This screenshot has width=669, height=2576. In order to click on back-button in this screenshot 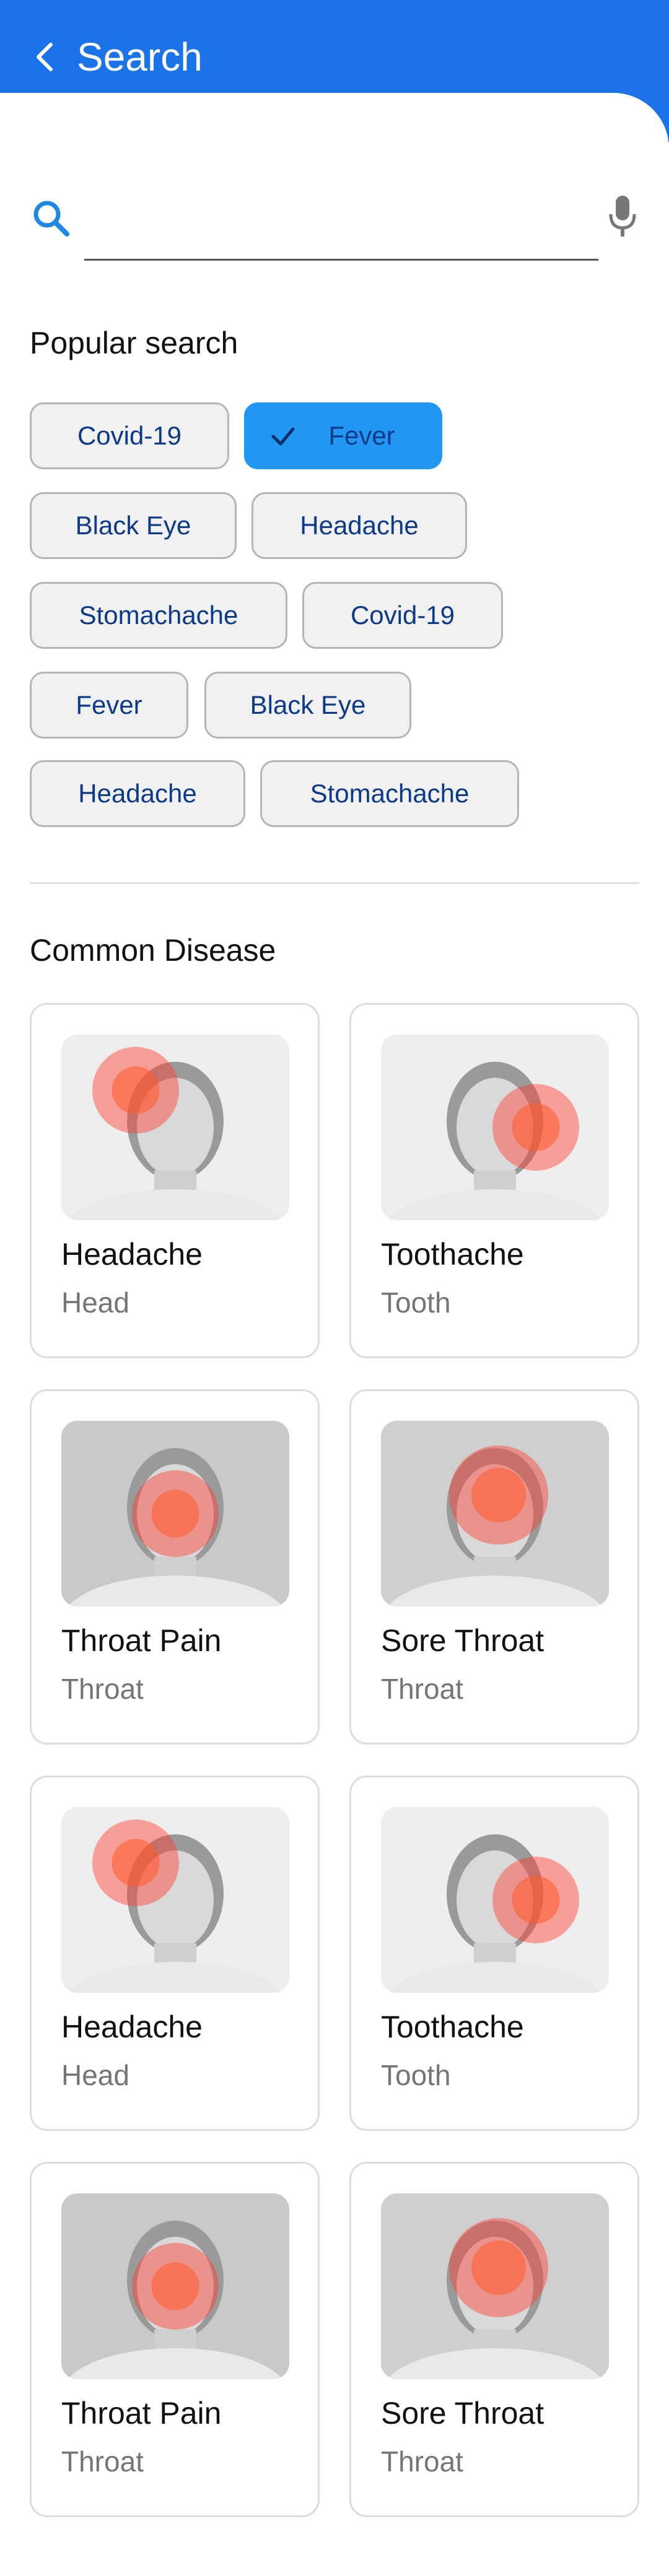, I will do `click(44, 57)`.